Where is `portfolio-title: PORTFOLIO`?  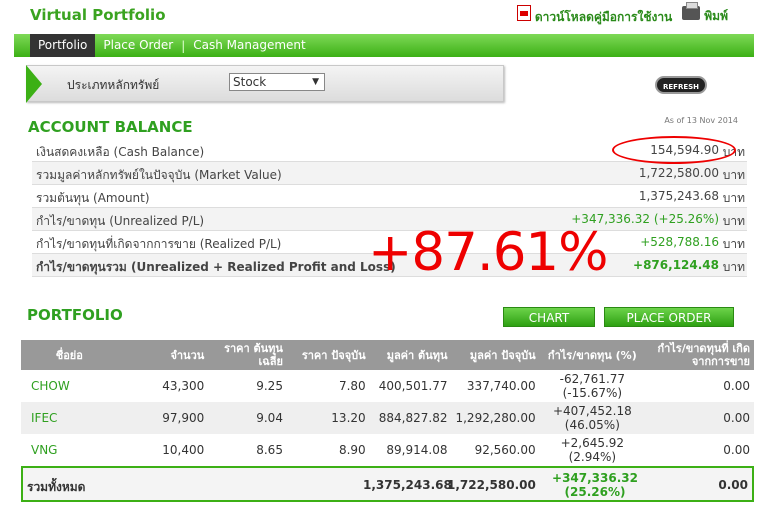 portfolio-title: PORTFOLIO is located at coordinates (75, 315).